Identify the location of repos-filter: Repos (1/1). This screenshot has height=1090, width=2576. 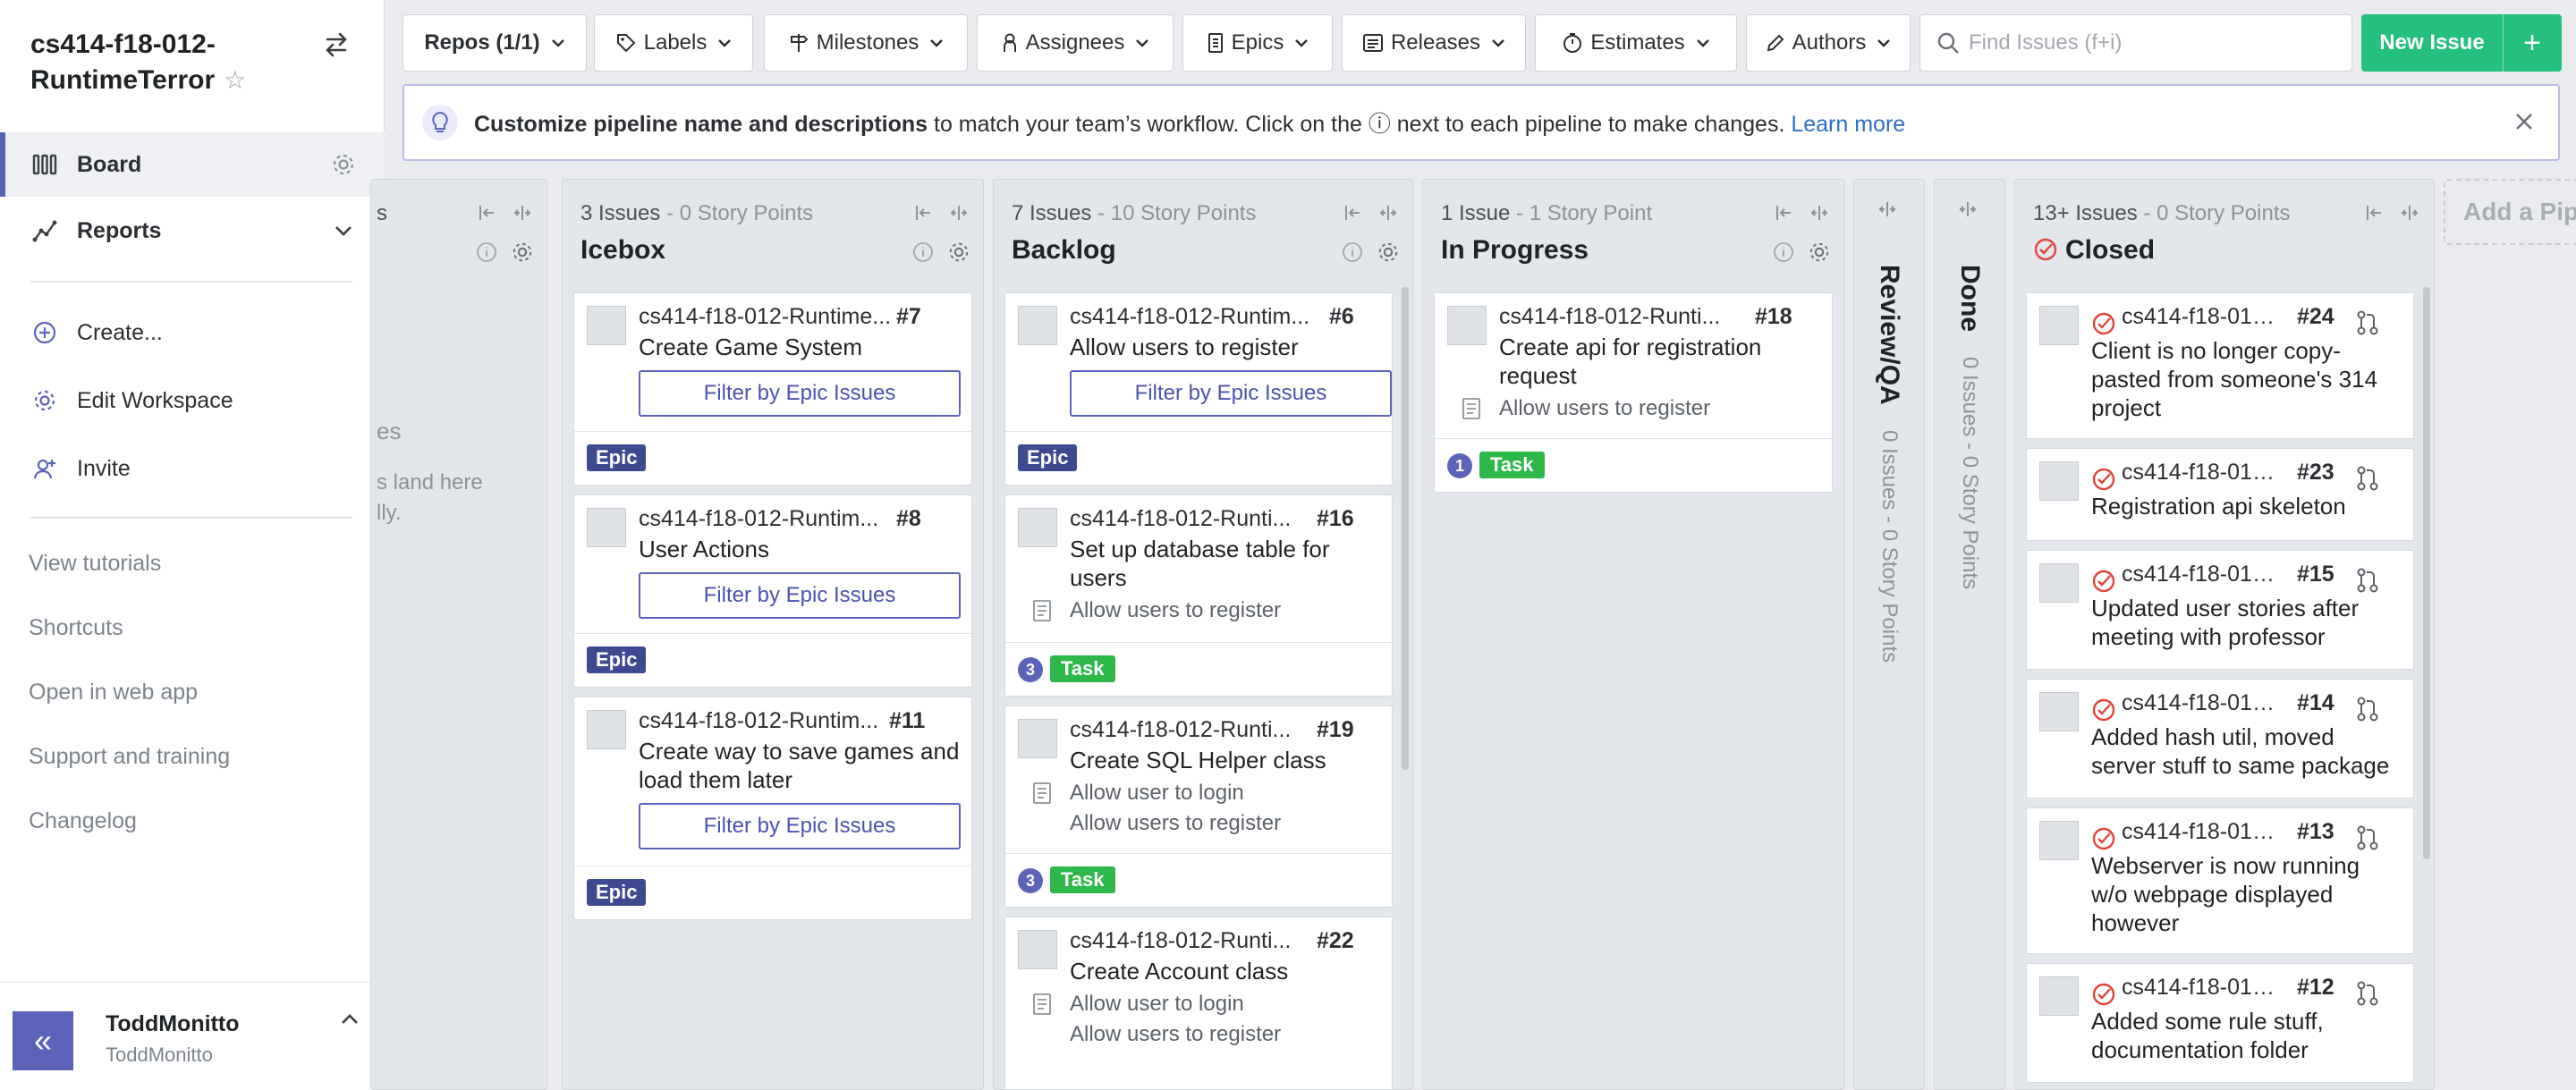
(494, 43).